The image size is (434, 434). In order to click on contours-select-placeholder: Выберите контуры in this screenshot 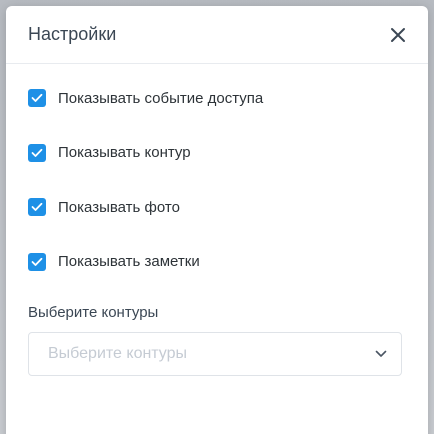, I will do `click(118, 353)`.